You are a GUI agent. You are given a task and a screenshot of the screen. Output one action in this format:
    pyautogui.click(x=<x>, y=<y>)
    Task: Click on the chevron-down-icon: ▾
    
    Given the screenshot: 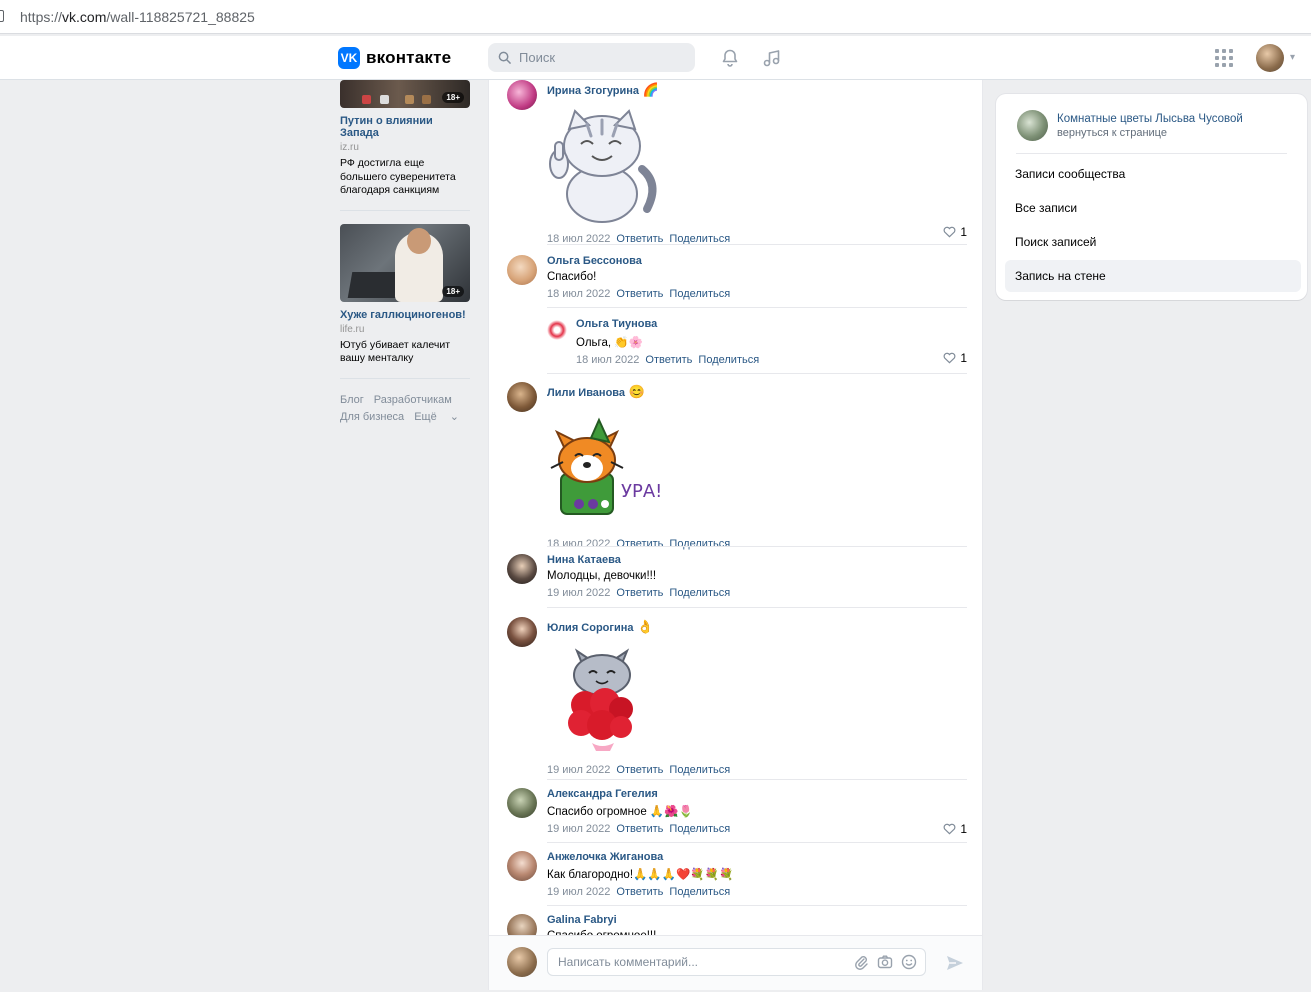 What is the action you would take?
    pyautogui.click(x=1292, y=57)
    